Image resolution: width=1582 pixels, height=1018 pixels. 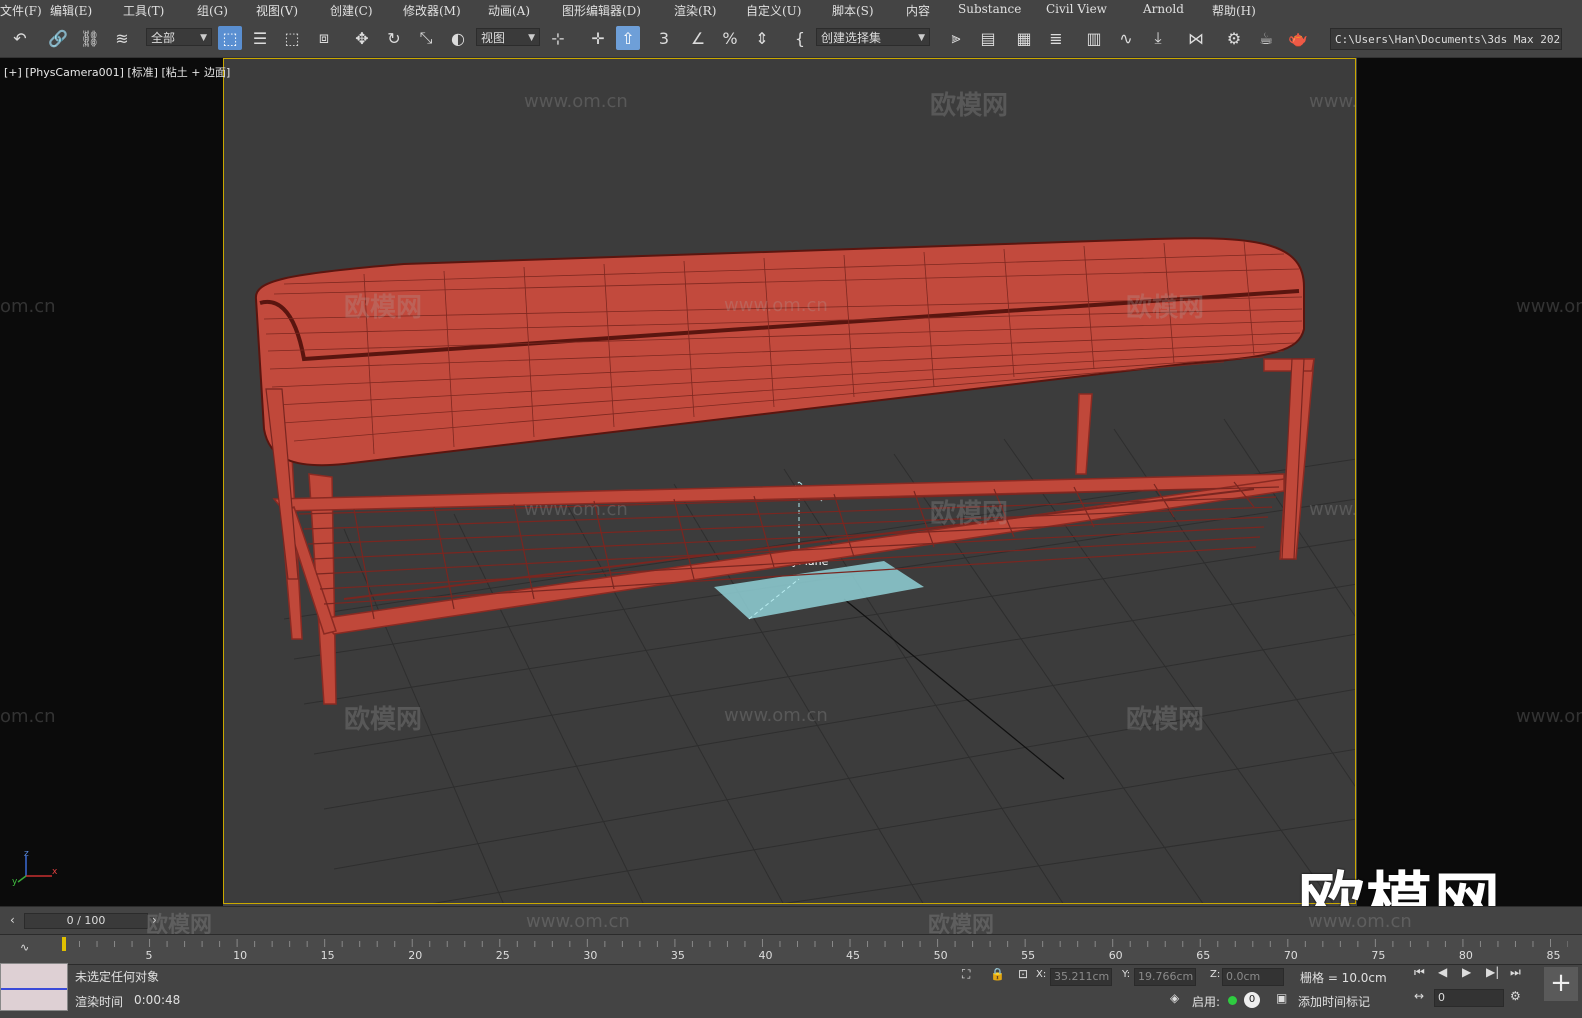 I want to click on render-setup-icon: ⚙, so click(x=1234, y=38).